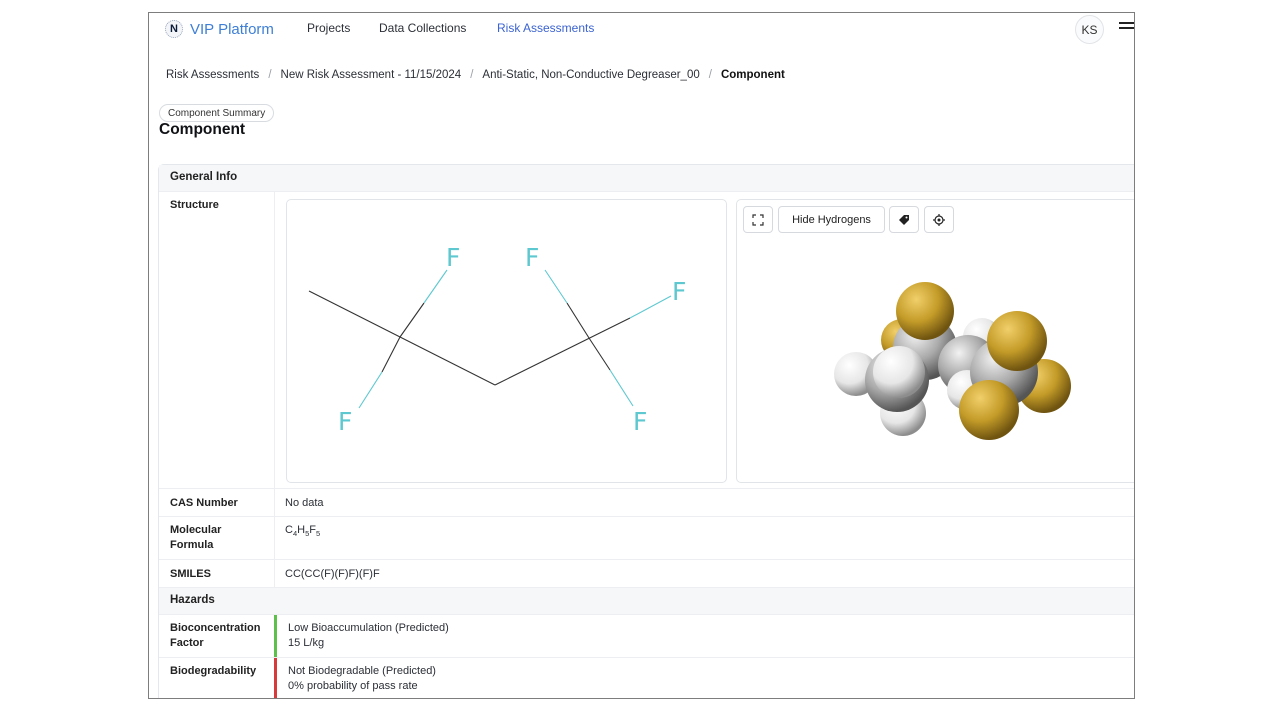 This screenshot has height=720, width=1280. What do you see at coordinates (590, 75) in the screenshot?
I see `breadcrumb-item-degreaser: Anti-Static, Non-Conductive Degreaser_00` at bounding box center [590, 75].